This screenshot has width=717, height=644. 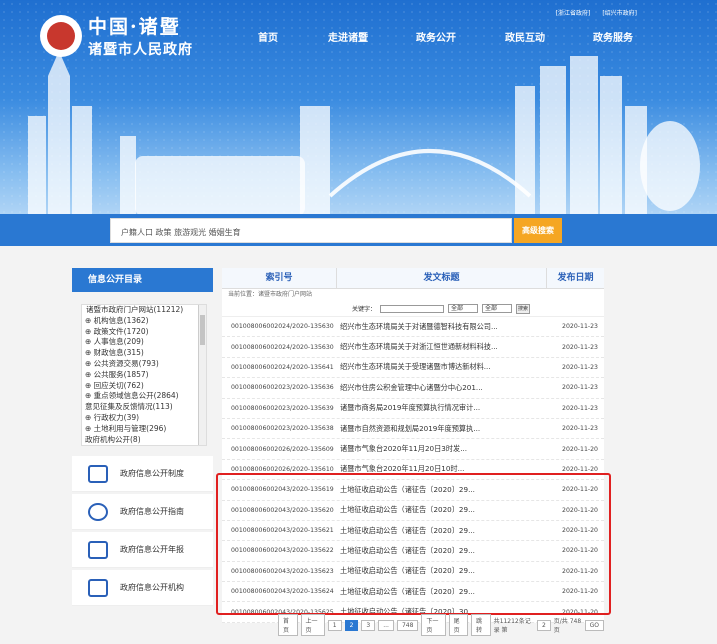 What do you see at coordinates (575, 278) in the screenshot?
I see `col-date: 发布日期` at bounding box center [575, 278].